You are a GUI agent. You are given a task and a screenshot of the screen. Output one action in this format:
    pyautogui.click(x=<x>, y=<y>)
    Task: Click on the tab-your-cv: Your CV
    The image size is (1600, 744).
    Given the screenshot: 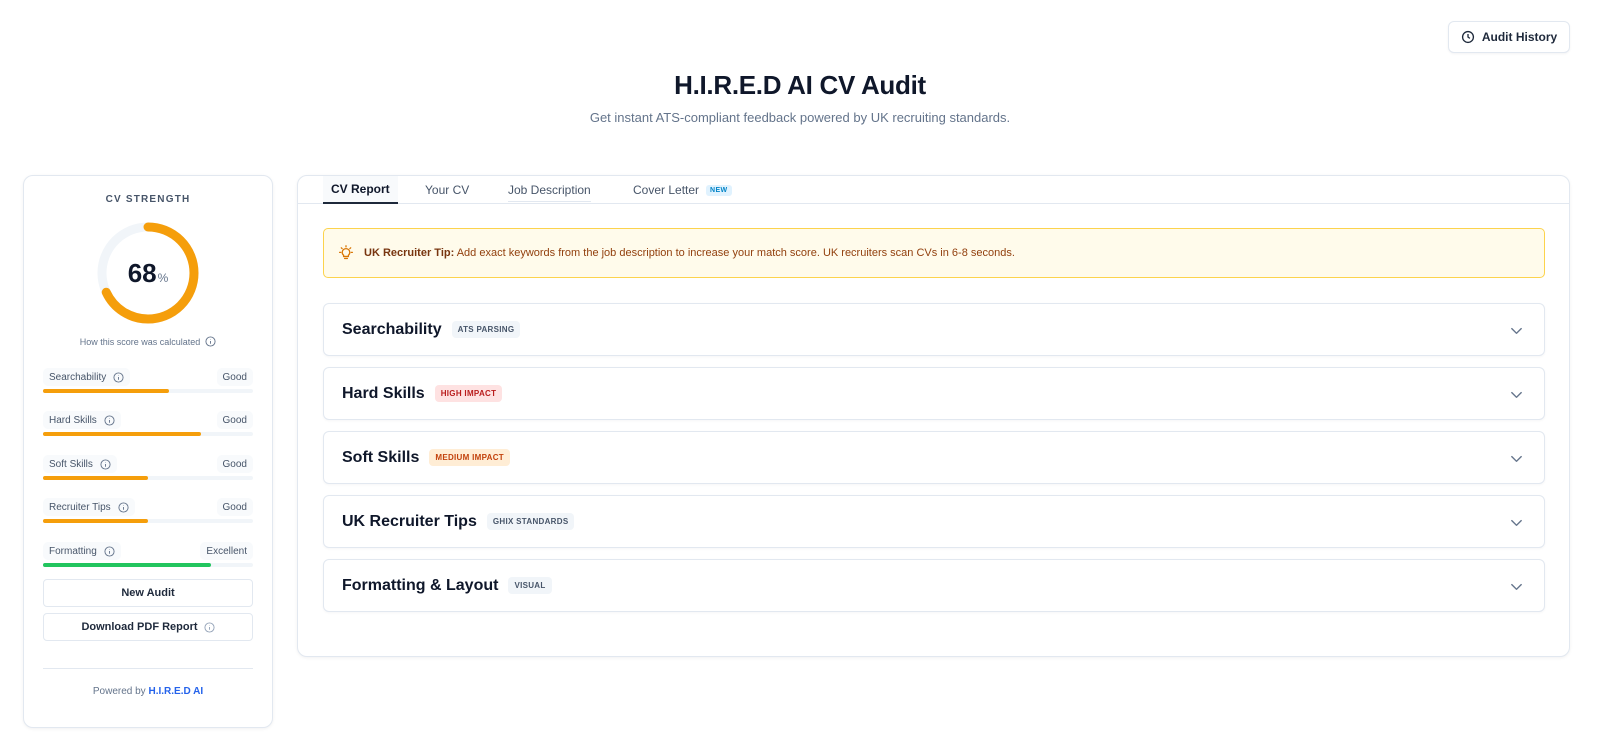 What is the action you would take?
    pyautogui.click(x=447, y=190)
    